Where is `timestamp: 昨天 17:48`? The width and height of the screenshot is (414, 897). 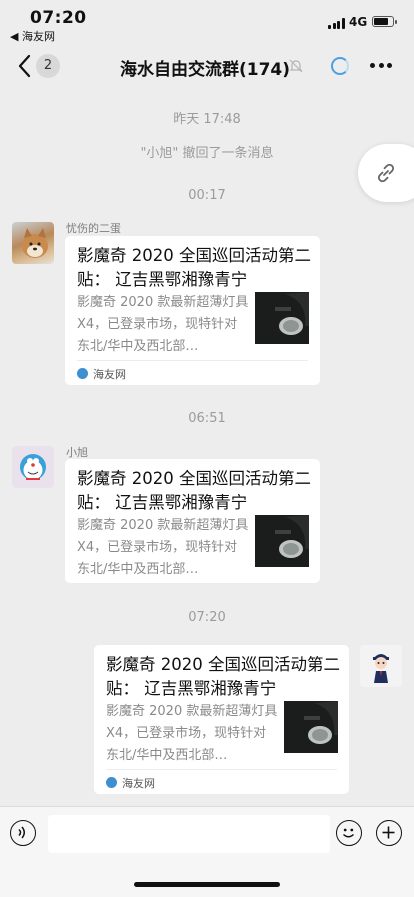
timestamp: 昨天 17:48 is located at coordinates (207, 119).